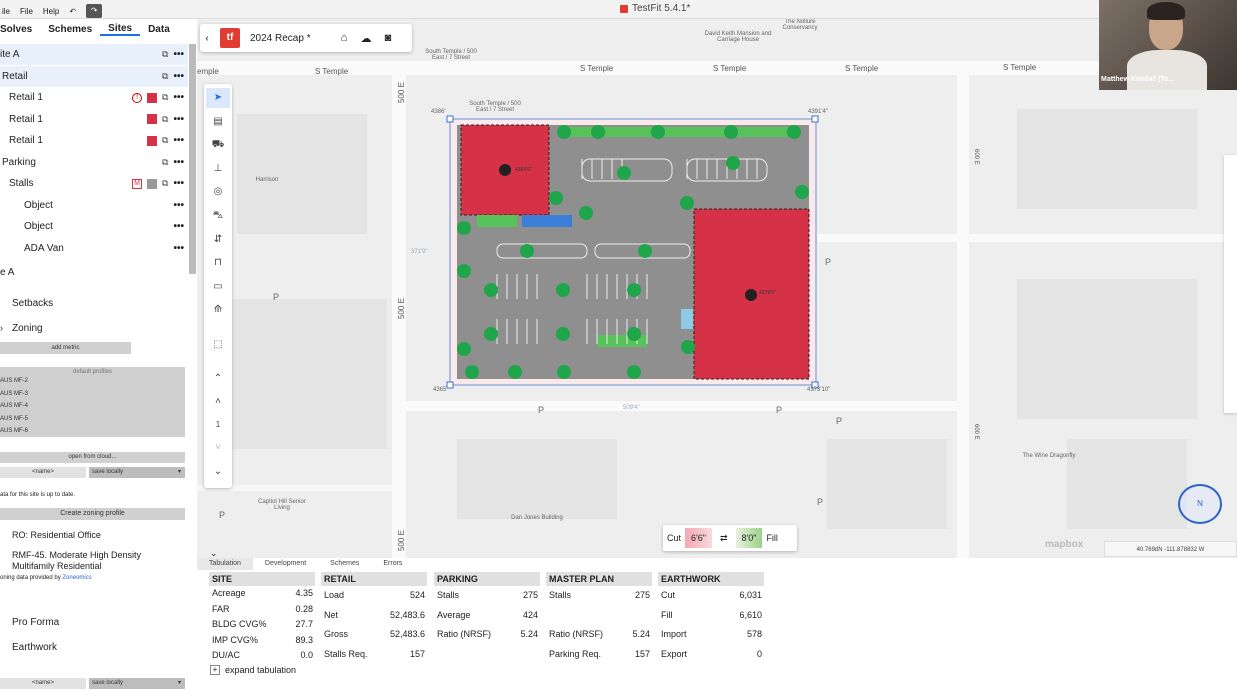 Image resolution: width=1237 pixels, height=696 pixels. What do you see at coordinates (92, 514) in the screenshot?
I see `create-zoning-profile-button: Create zoning profile` at bounding box center [92, 514].